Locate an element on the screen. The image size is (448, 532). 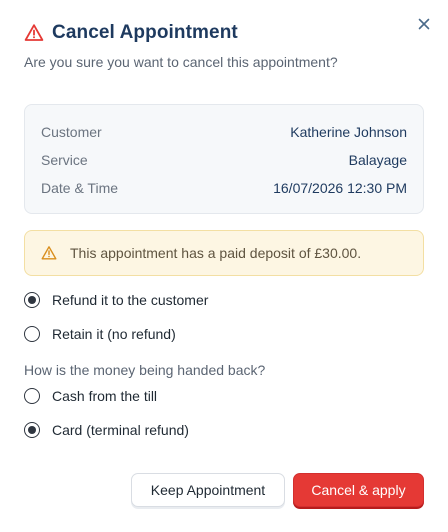
radio-label: Retain it (no refund) is located at coordinates (114, 334).